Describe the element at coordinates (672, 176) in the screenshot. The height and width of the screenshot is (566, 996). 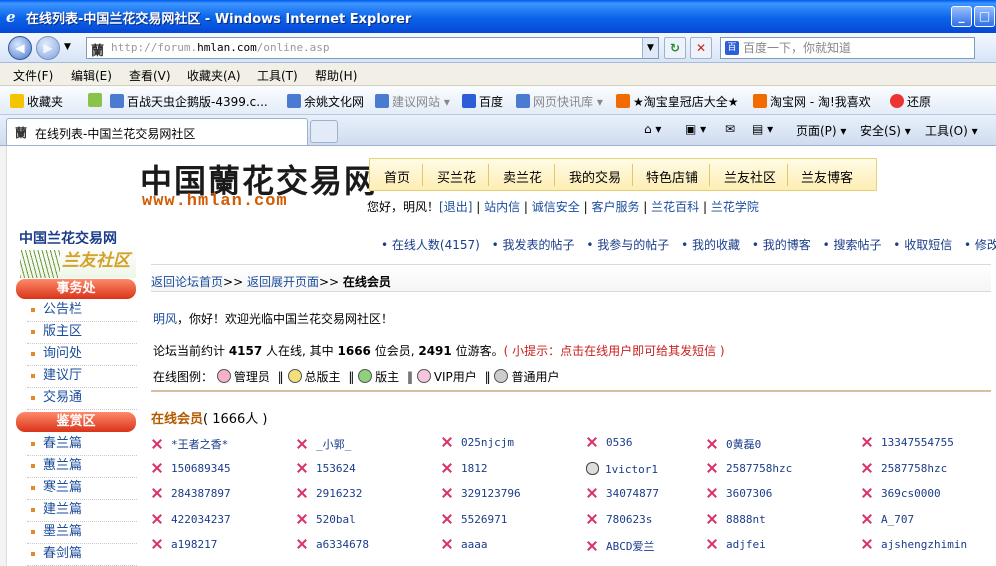
I see `nav-shops: 特色店铺` at that location.